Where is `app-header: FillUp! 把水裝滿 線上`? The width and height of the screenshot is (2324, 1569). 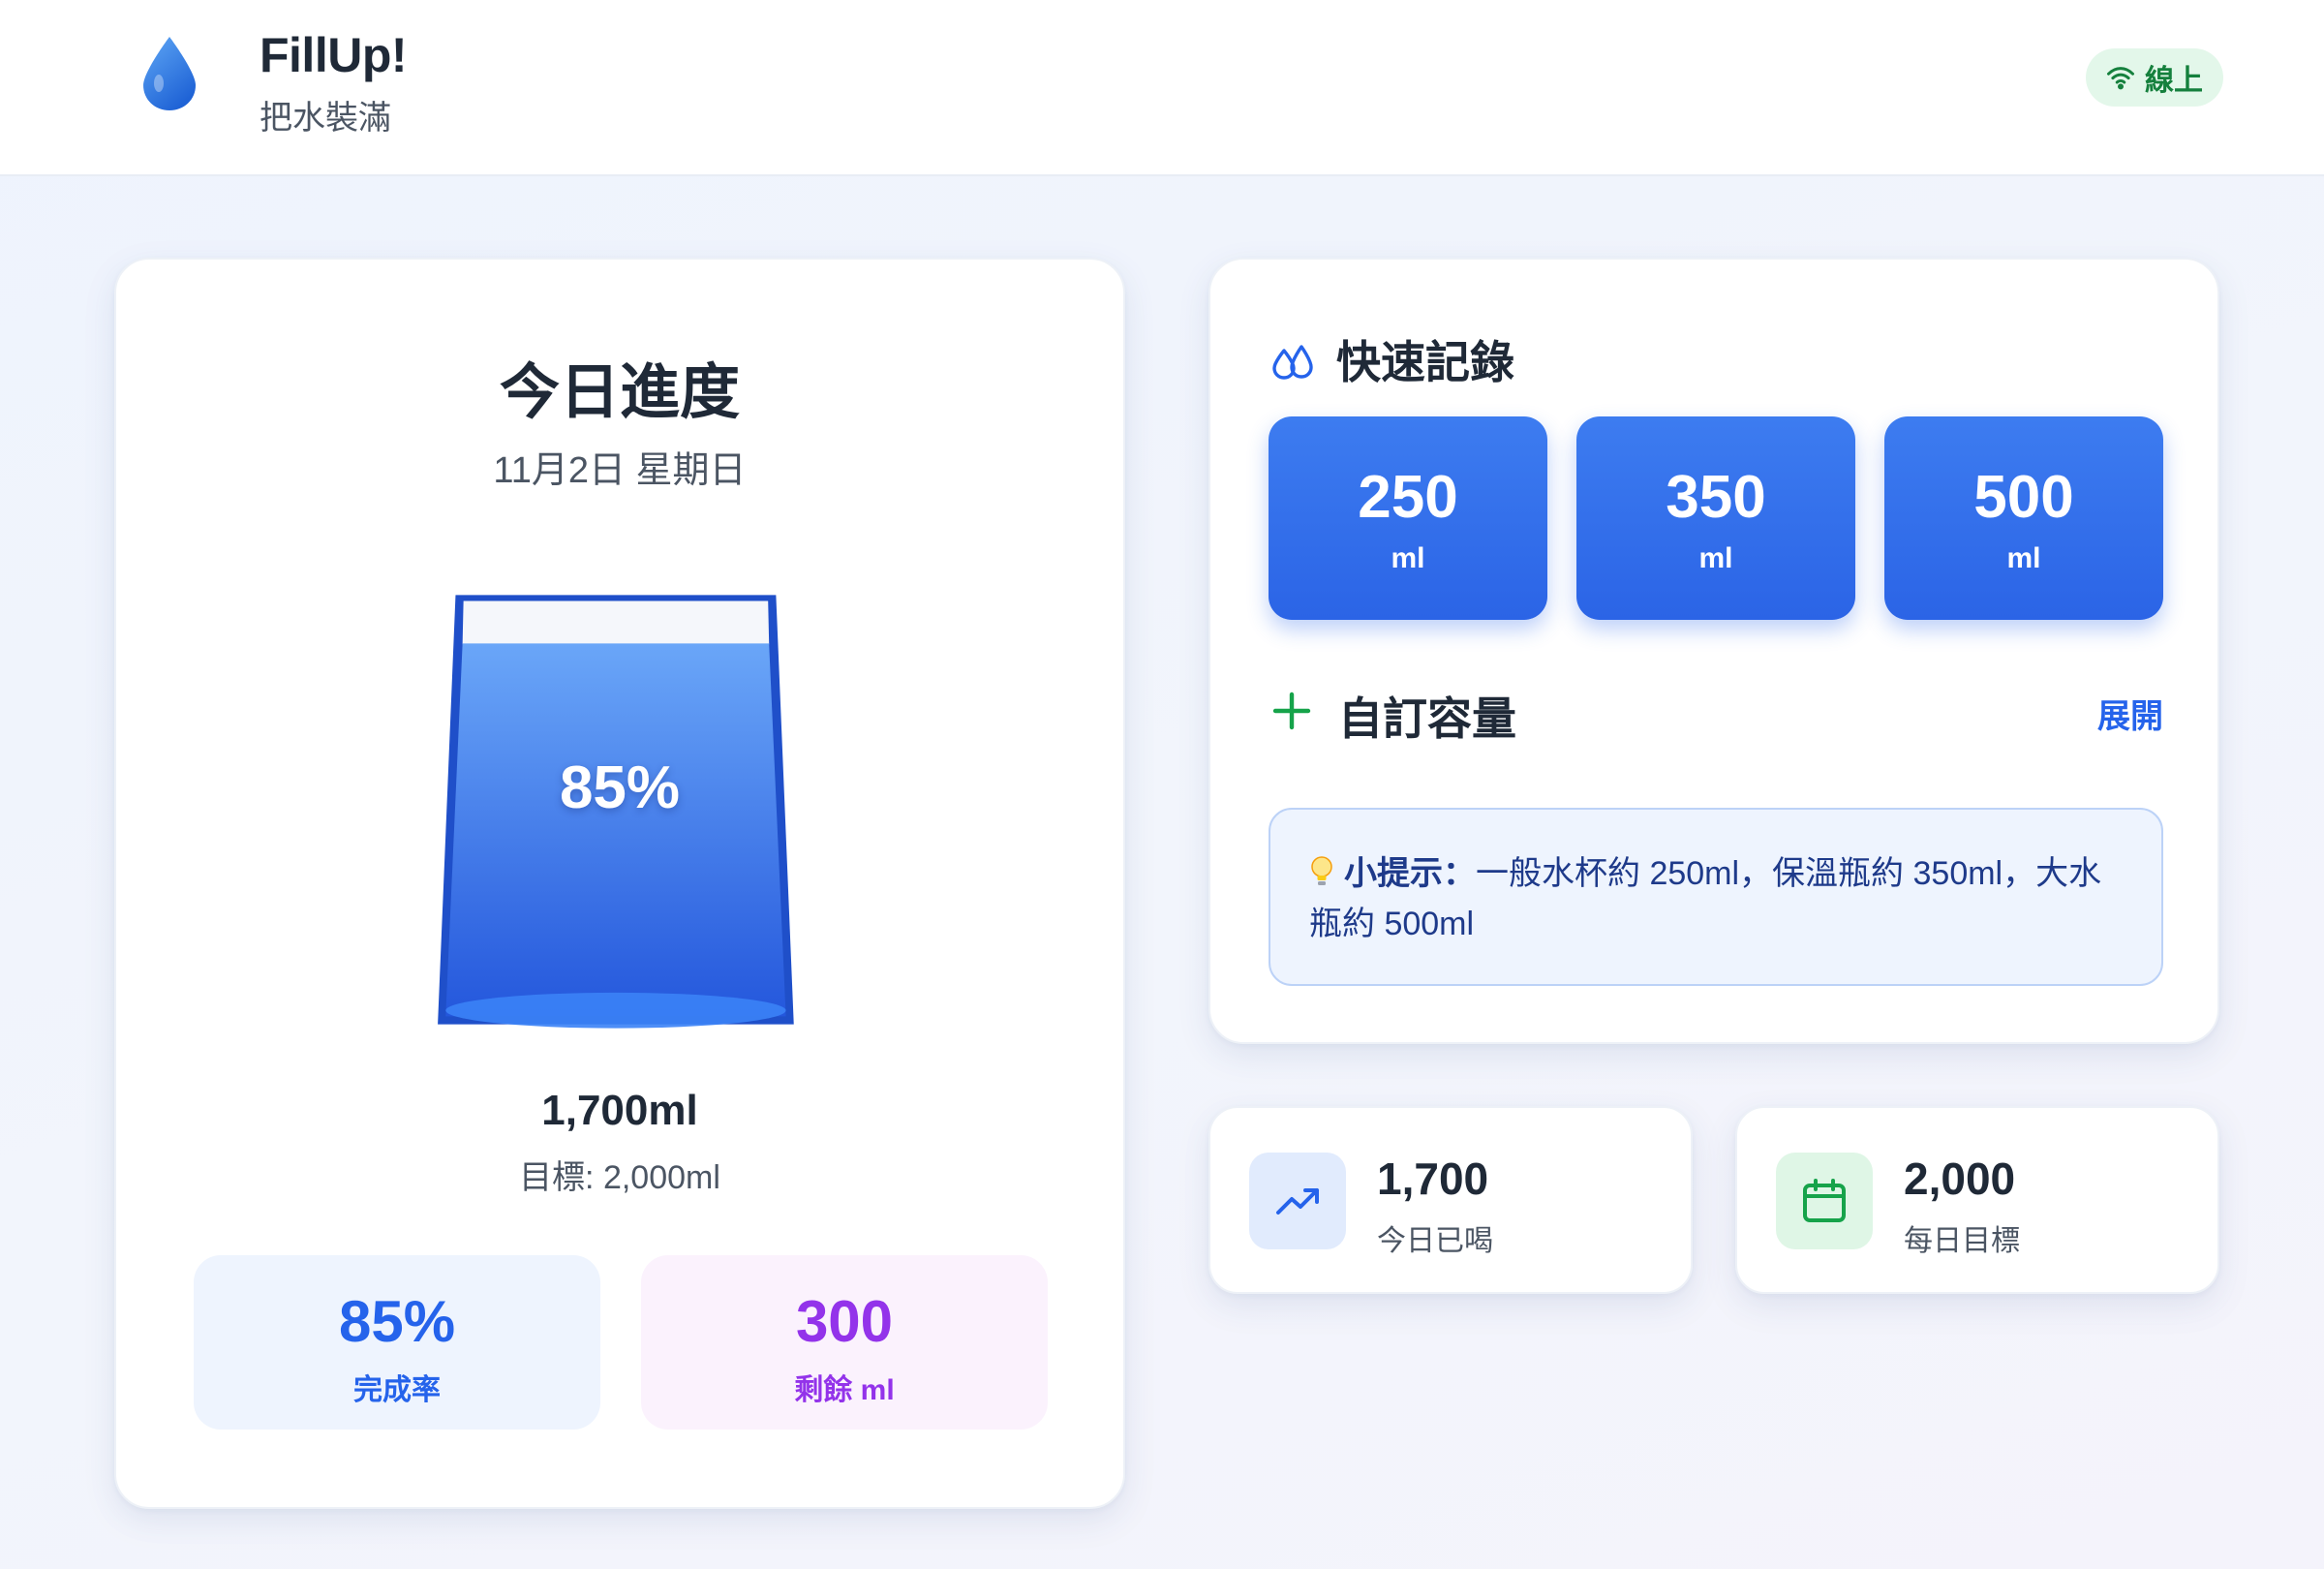 app-header: FillUp! 把水裝滿 線上 is located at coordinates (1162, 88).